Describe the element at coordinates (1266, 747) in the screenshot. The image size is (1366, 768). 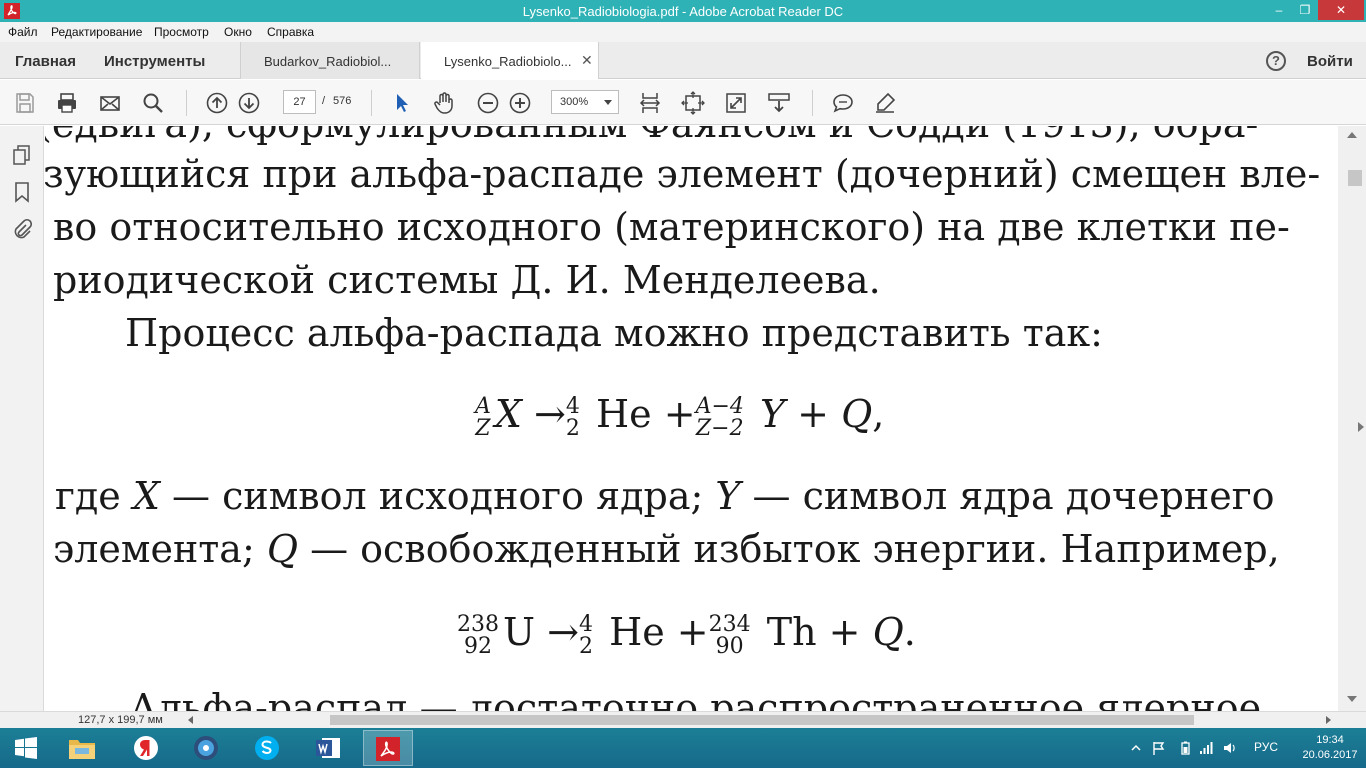
I see `input-language-indicator: РУС` at that location.